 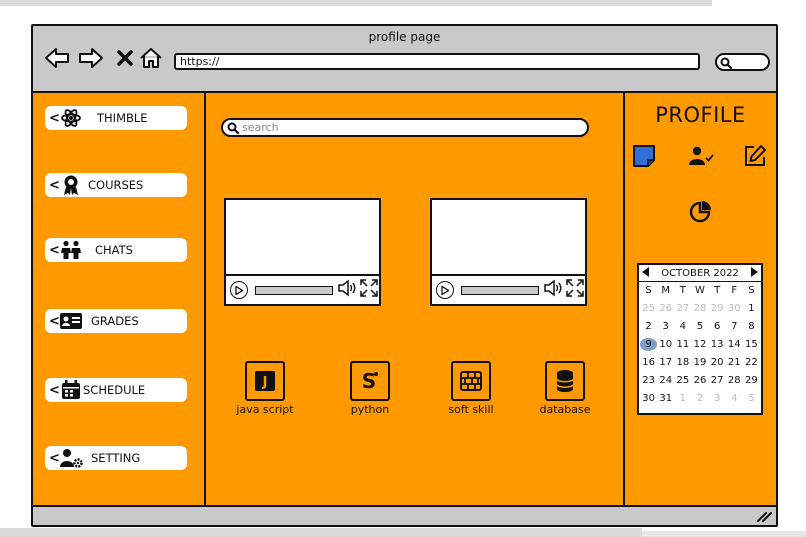 I want to click on edit-icon, so click(x=755, y=155).